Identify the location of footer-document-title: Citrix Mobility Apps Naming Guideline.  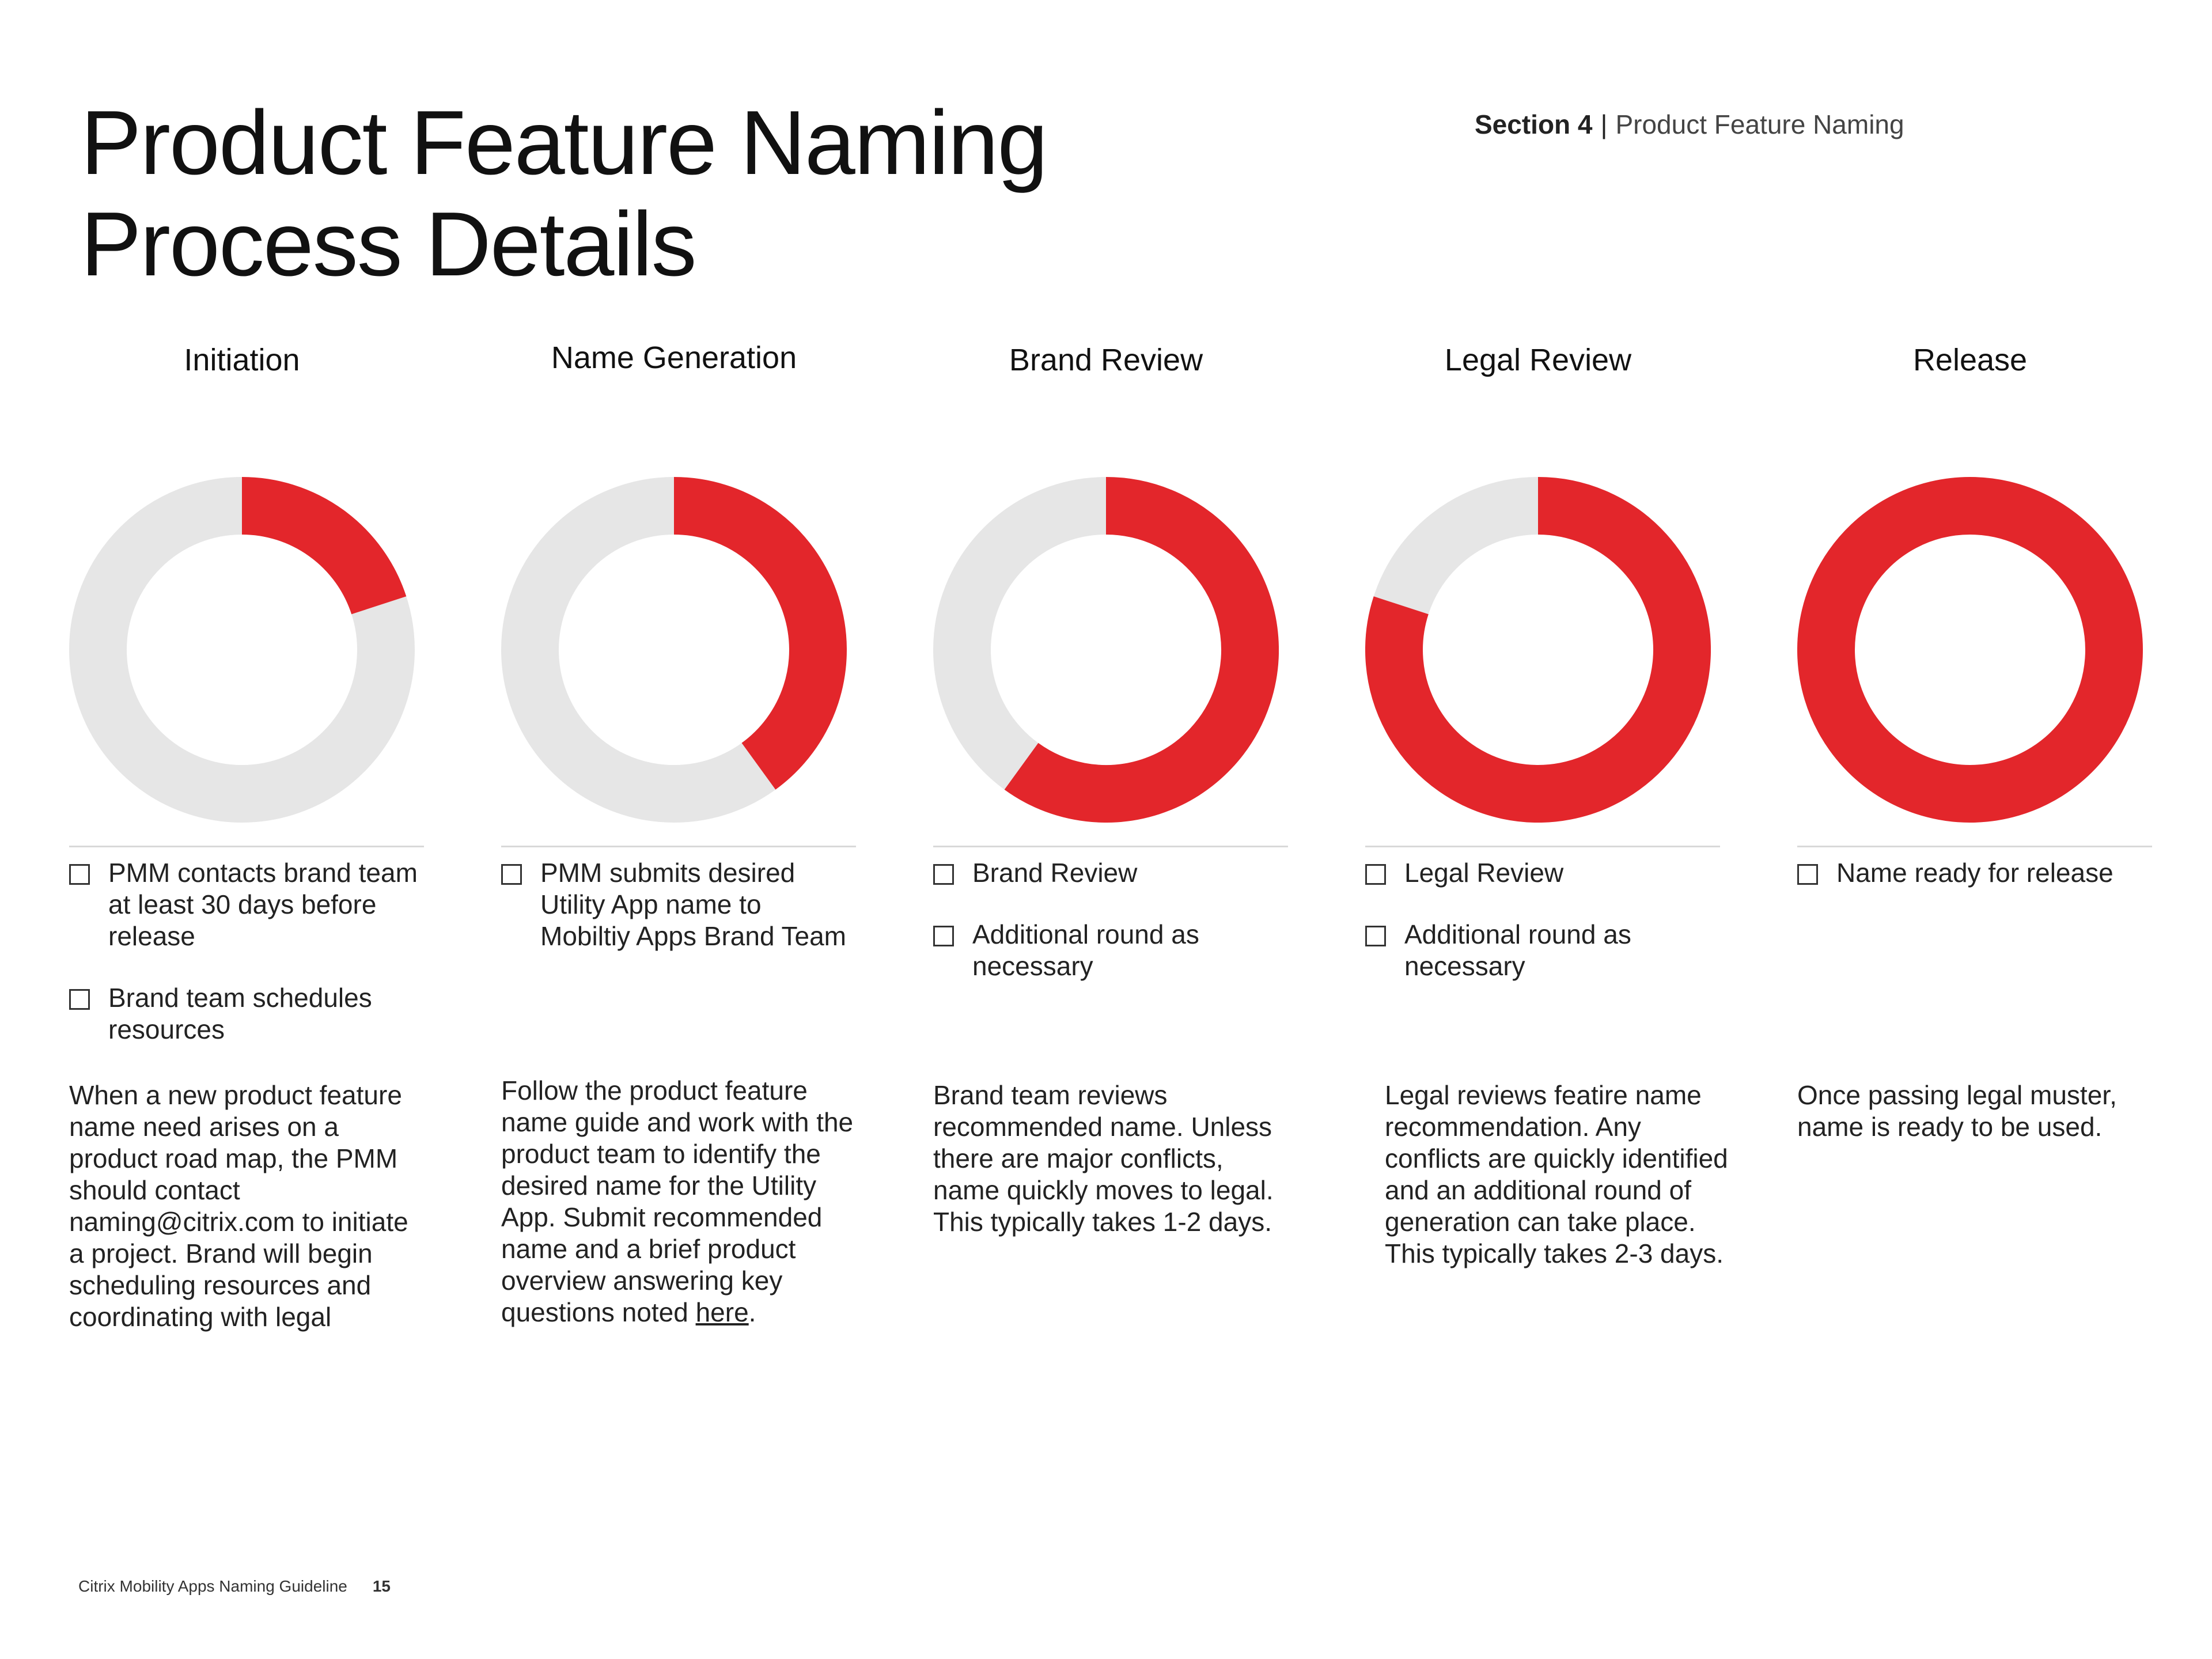
(212, 1586).